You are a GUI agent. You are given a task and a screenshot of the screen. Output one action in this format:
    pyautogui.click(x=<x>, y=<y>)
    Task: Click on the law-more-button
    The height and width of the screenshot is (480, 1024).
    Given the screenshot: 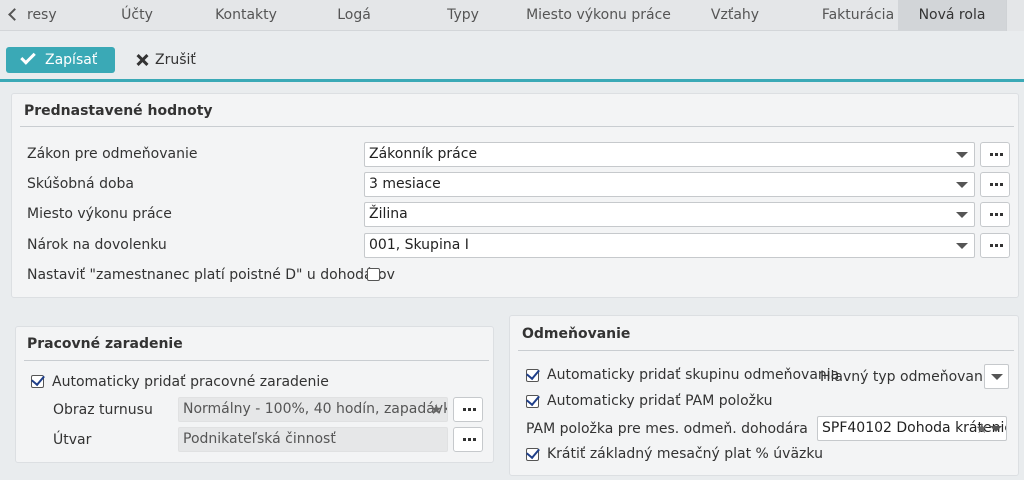 What is the action you would take?
    pyautogui.click(x=995, y=154)
    